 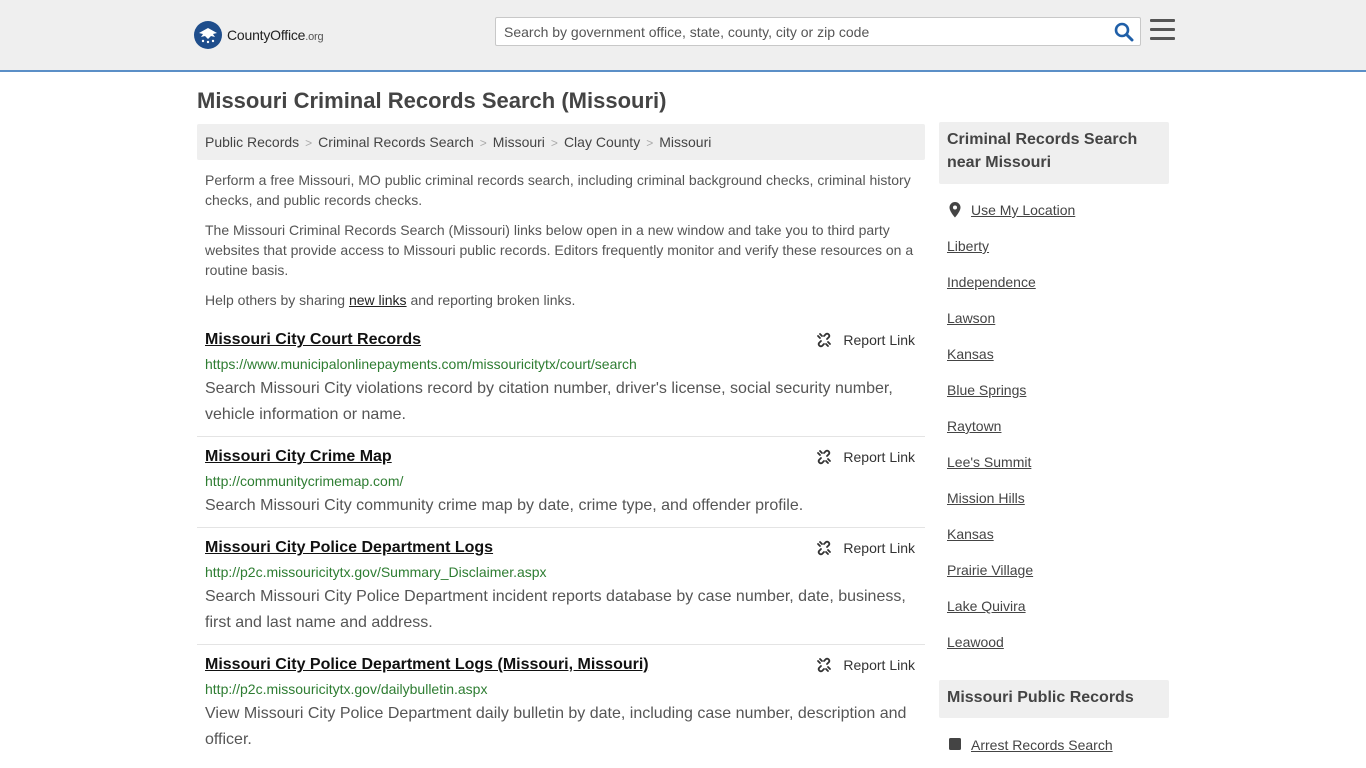 What do you see at coordinates (991, 282) in the screenshot?
I see `nearby-link-independence: Independence` at bounding box center [991, 282].